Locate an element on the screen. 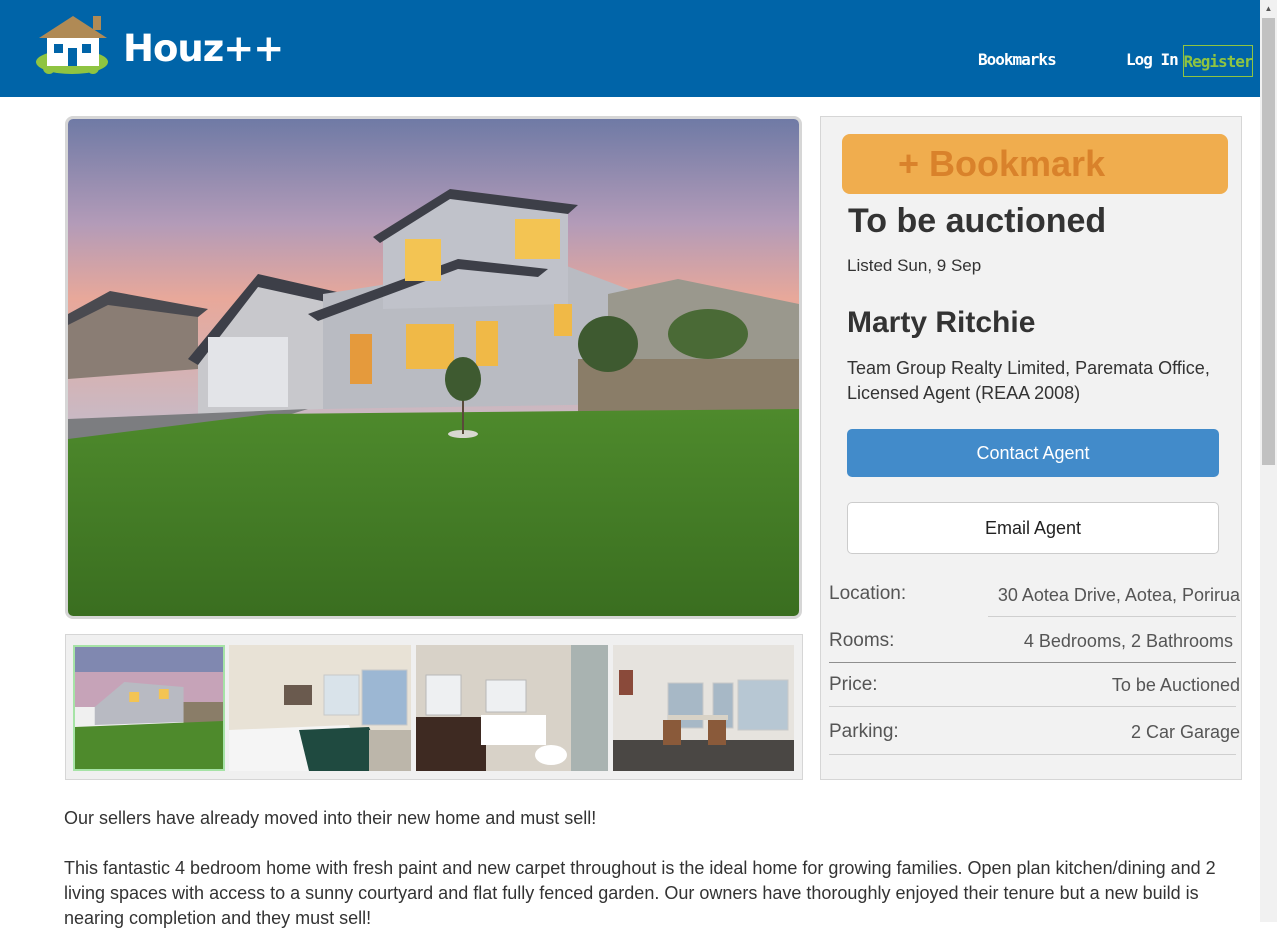  bedroom-thumb-image is located at coordinates (320, 708).